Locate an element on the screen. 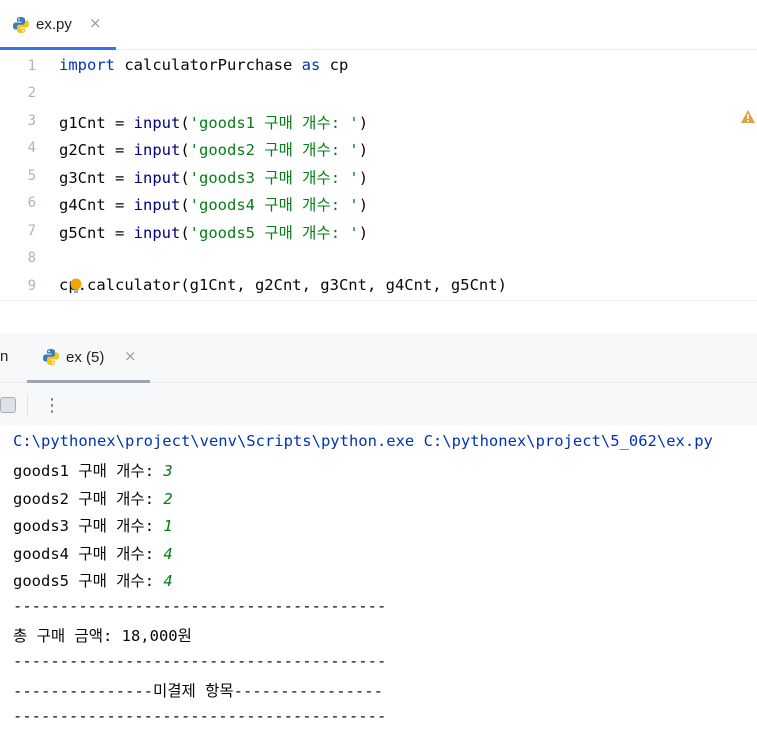 This screenshot has width=757, height=738. line-number: 7 is located at coordinates (31, 231).